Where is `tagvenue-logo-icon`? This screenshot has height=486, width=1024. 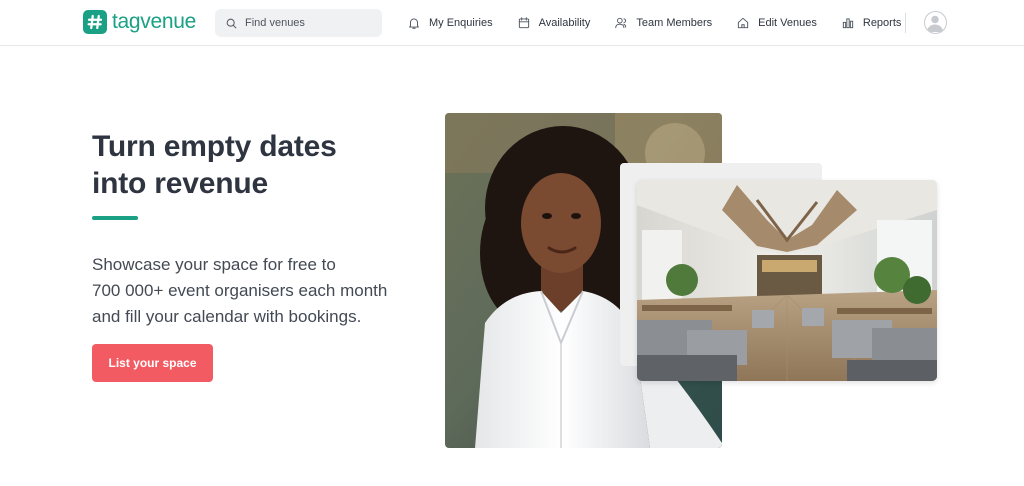
tagvenue-logo-icon is located at coordinates (95, 22).